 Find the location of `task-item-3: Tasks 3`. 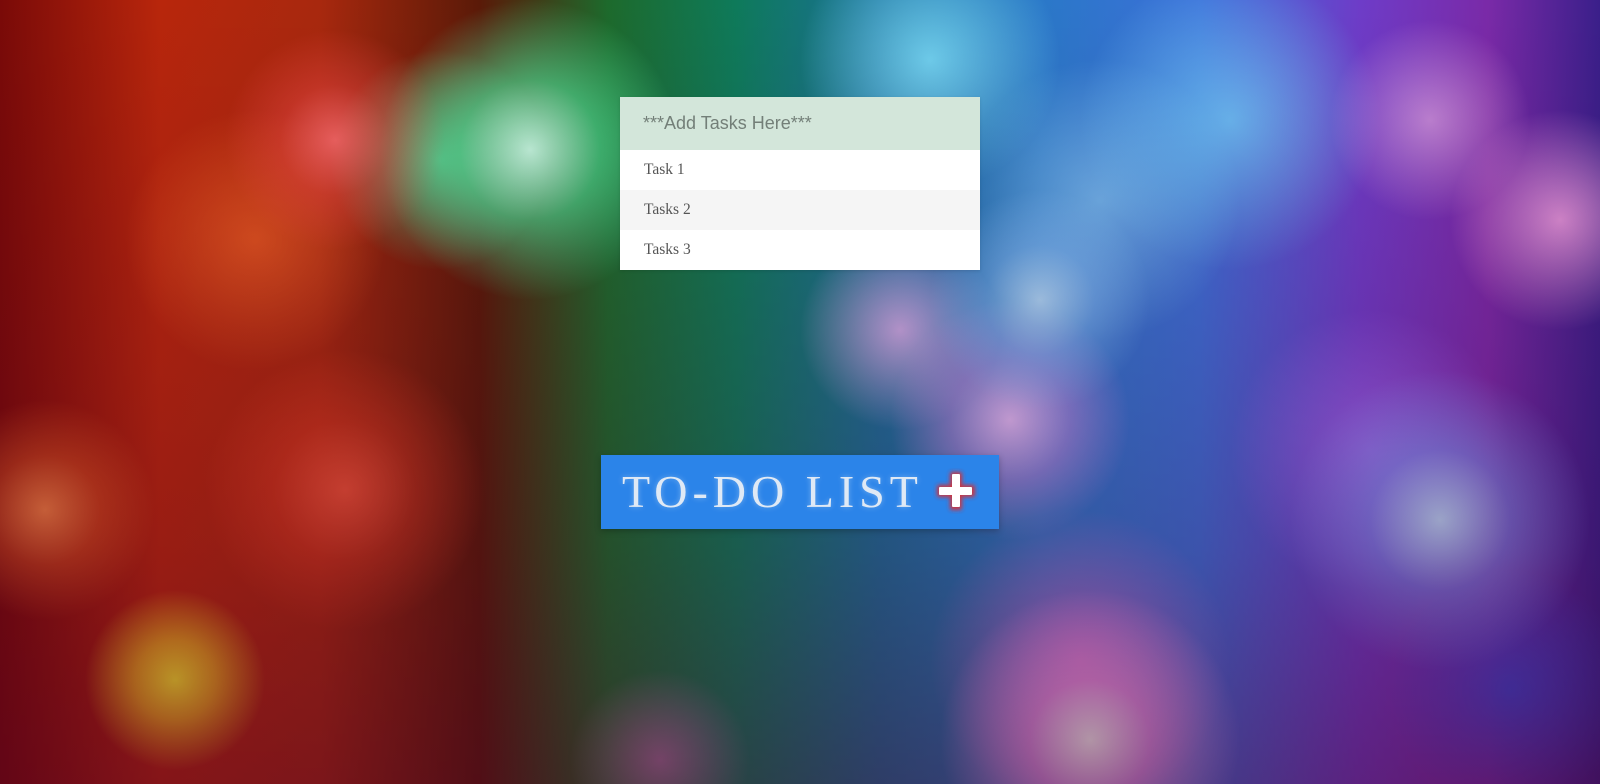

task-item-3: Tasks 3 is located at coordinates (800, 250).